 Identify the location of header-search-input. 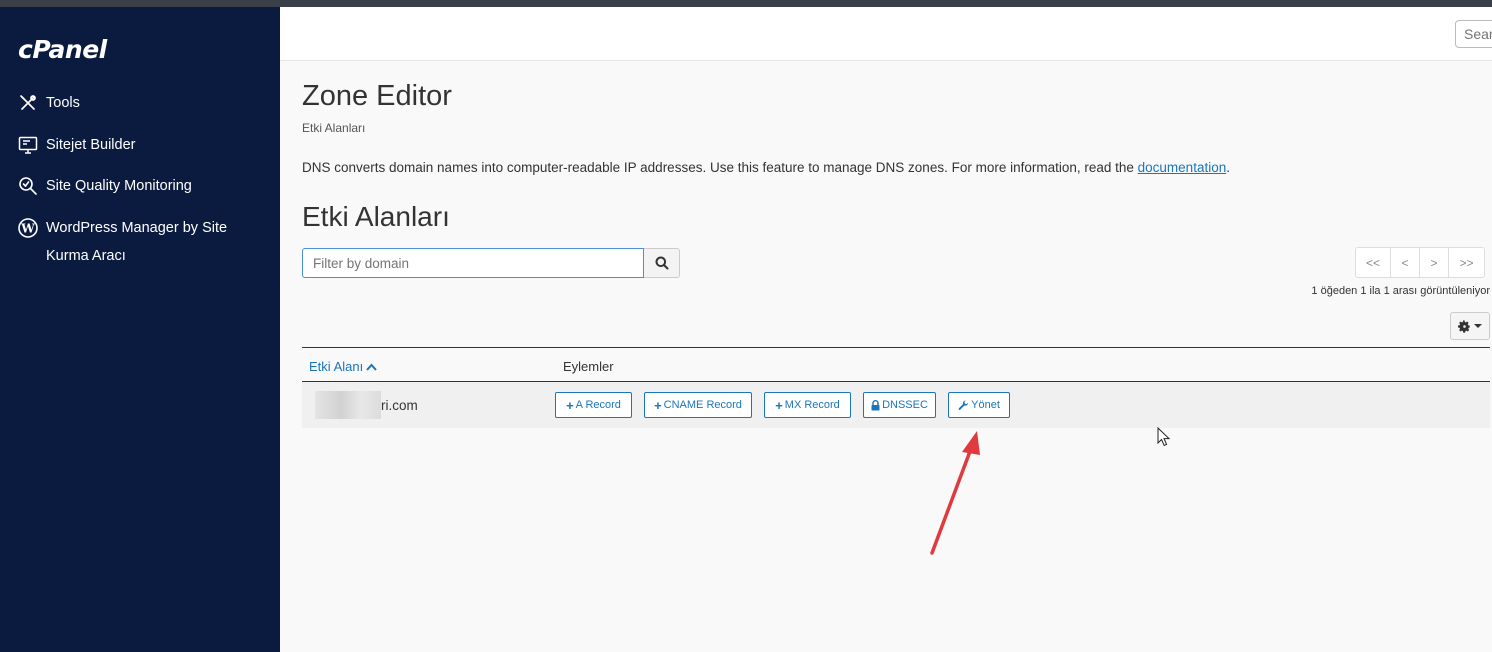
(1473, 34).